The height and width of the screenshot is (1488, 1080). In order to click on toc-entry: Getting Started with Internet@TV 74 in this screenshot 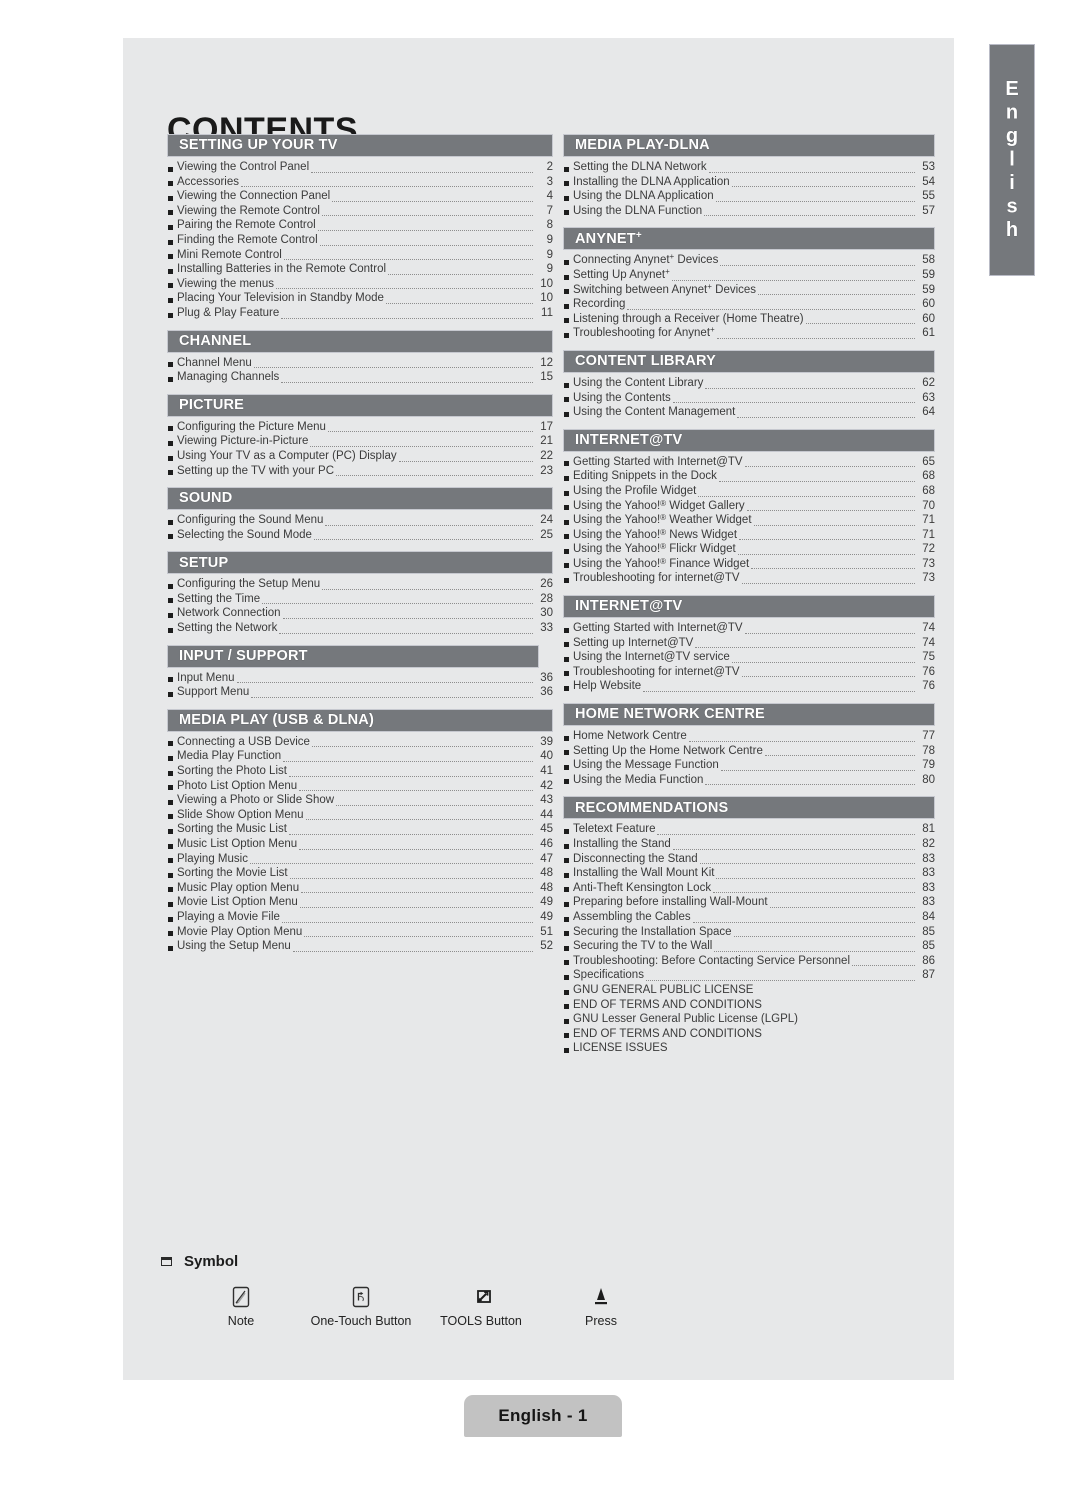, I will do `click(749, 628)`.